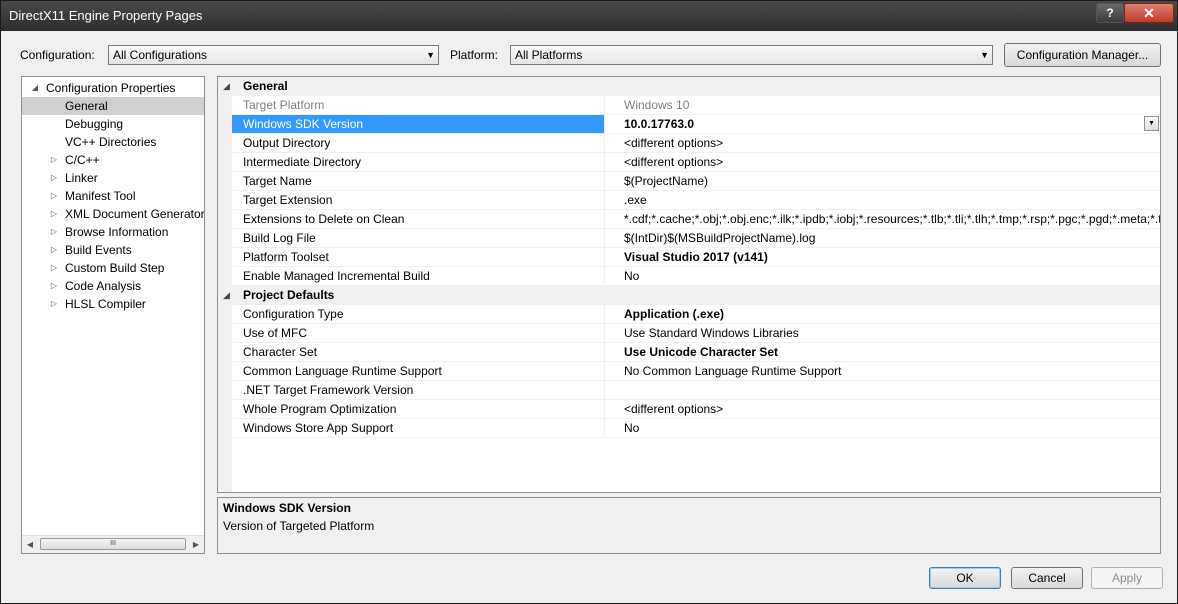  I want to click on property-name: Character Set, so click(280, 352).